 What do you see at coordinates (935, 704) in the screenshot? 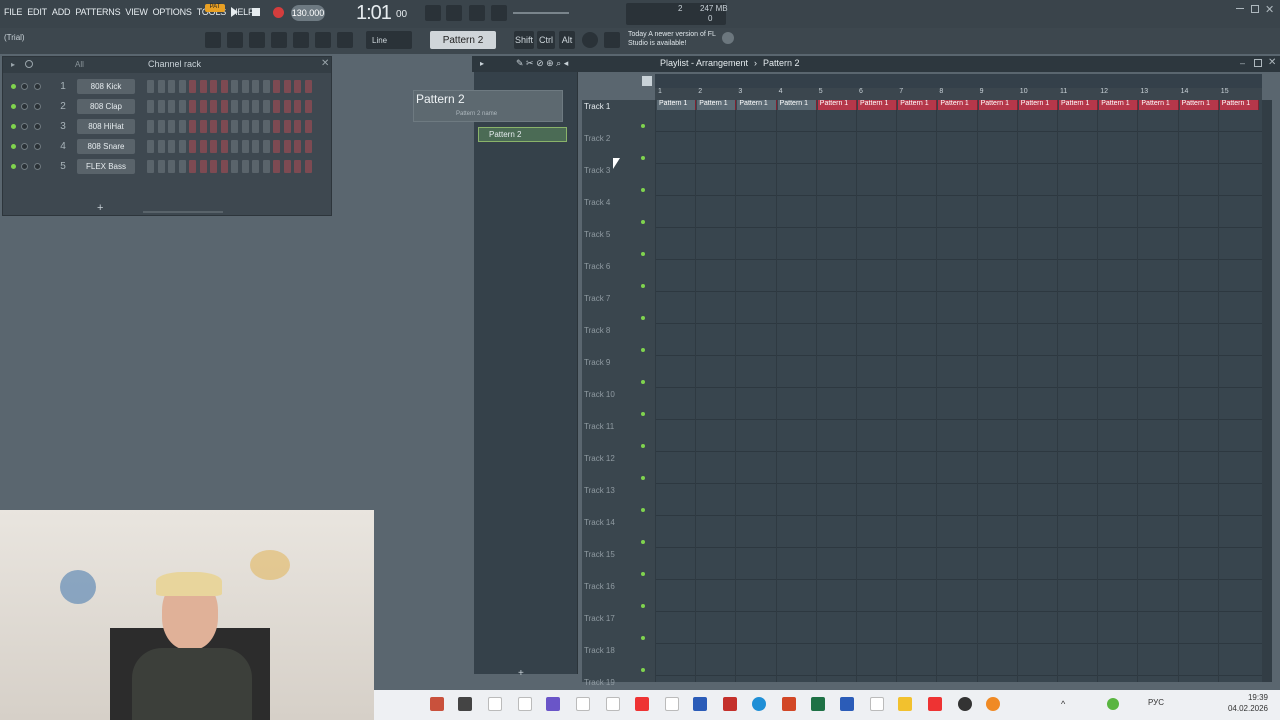
I see `taskbar-yandex-browser-icon` at bounding box center [935, 704].